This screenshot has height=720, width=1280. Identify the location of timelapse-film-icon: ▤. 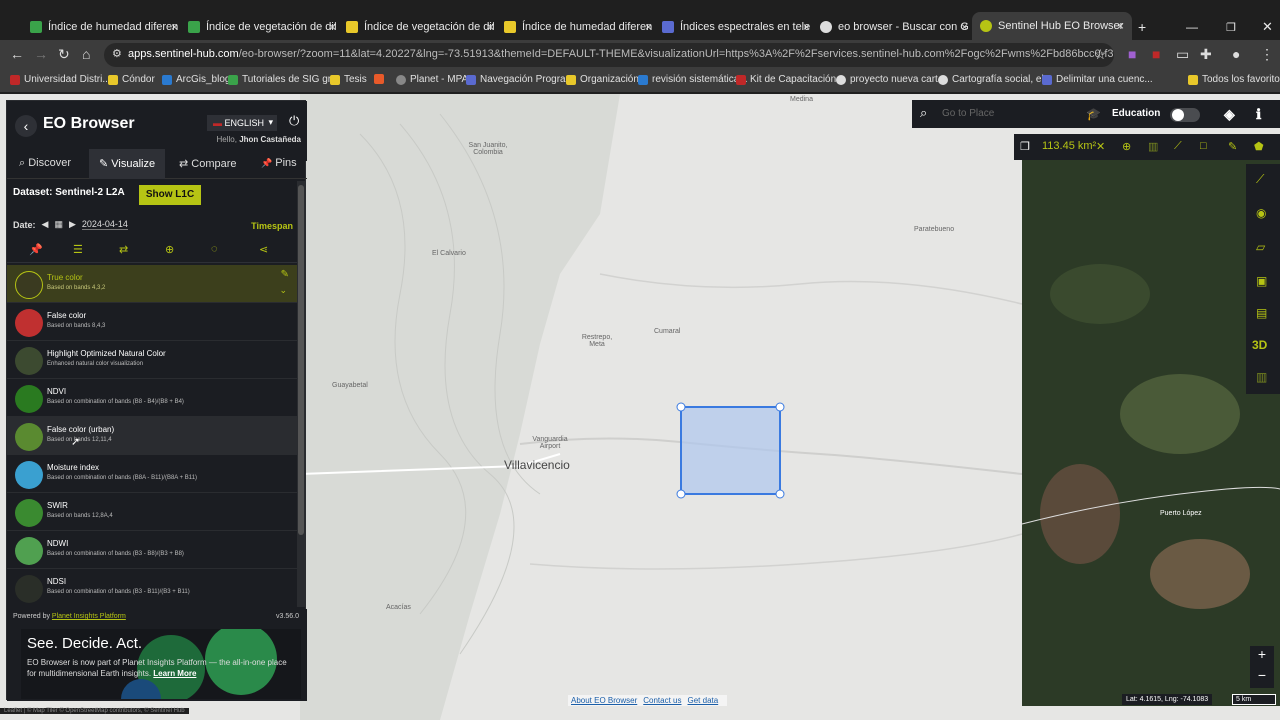
(1261, 313).